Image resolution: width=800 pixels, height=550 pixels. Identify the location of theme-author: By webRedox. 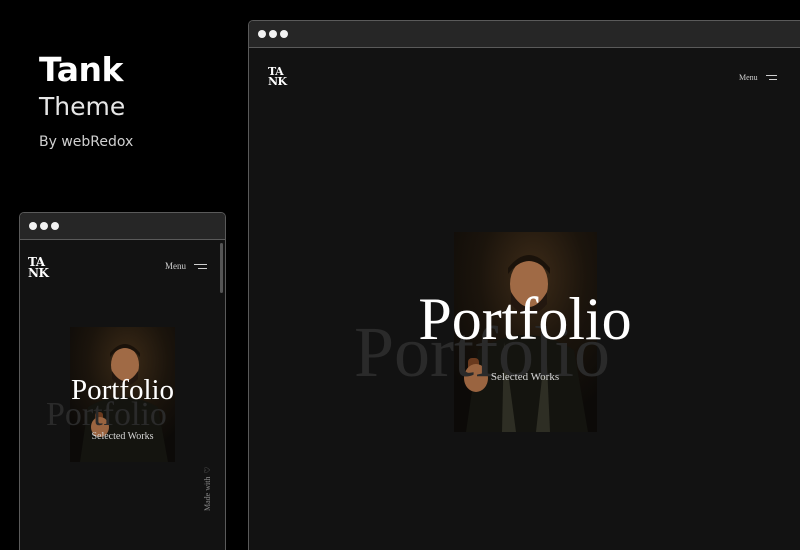
(86, 142).